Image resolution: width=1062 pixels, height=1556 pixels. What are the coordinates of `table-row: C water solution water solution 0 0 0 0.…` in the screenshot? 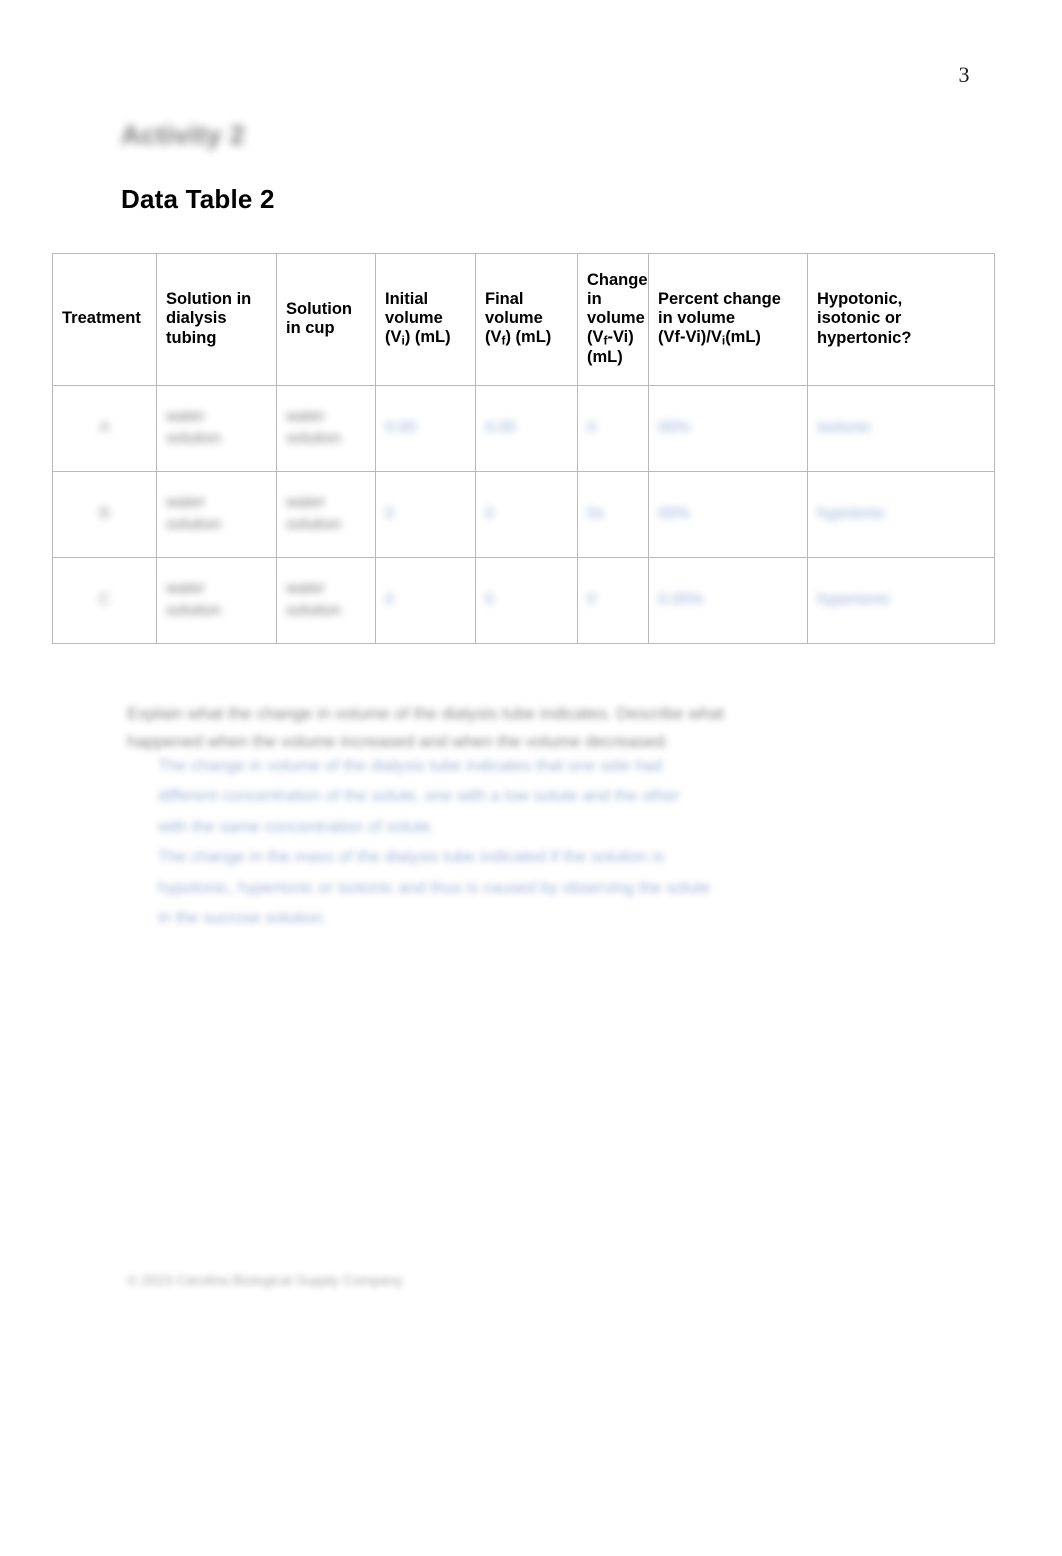 It's located at (523, 600).